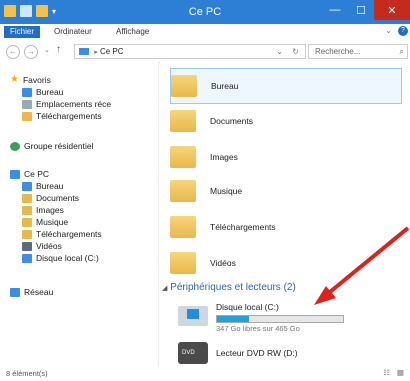 The width and height of the screenshot is (410, 381). What do you see at coordinates (362, 265) in the screenshot?
I see `annotation-arrow` at bounding box center [362, 265].